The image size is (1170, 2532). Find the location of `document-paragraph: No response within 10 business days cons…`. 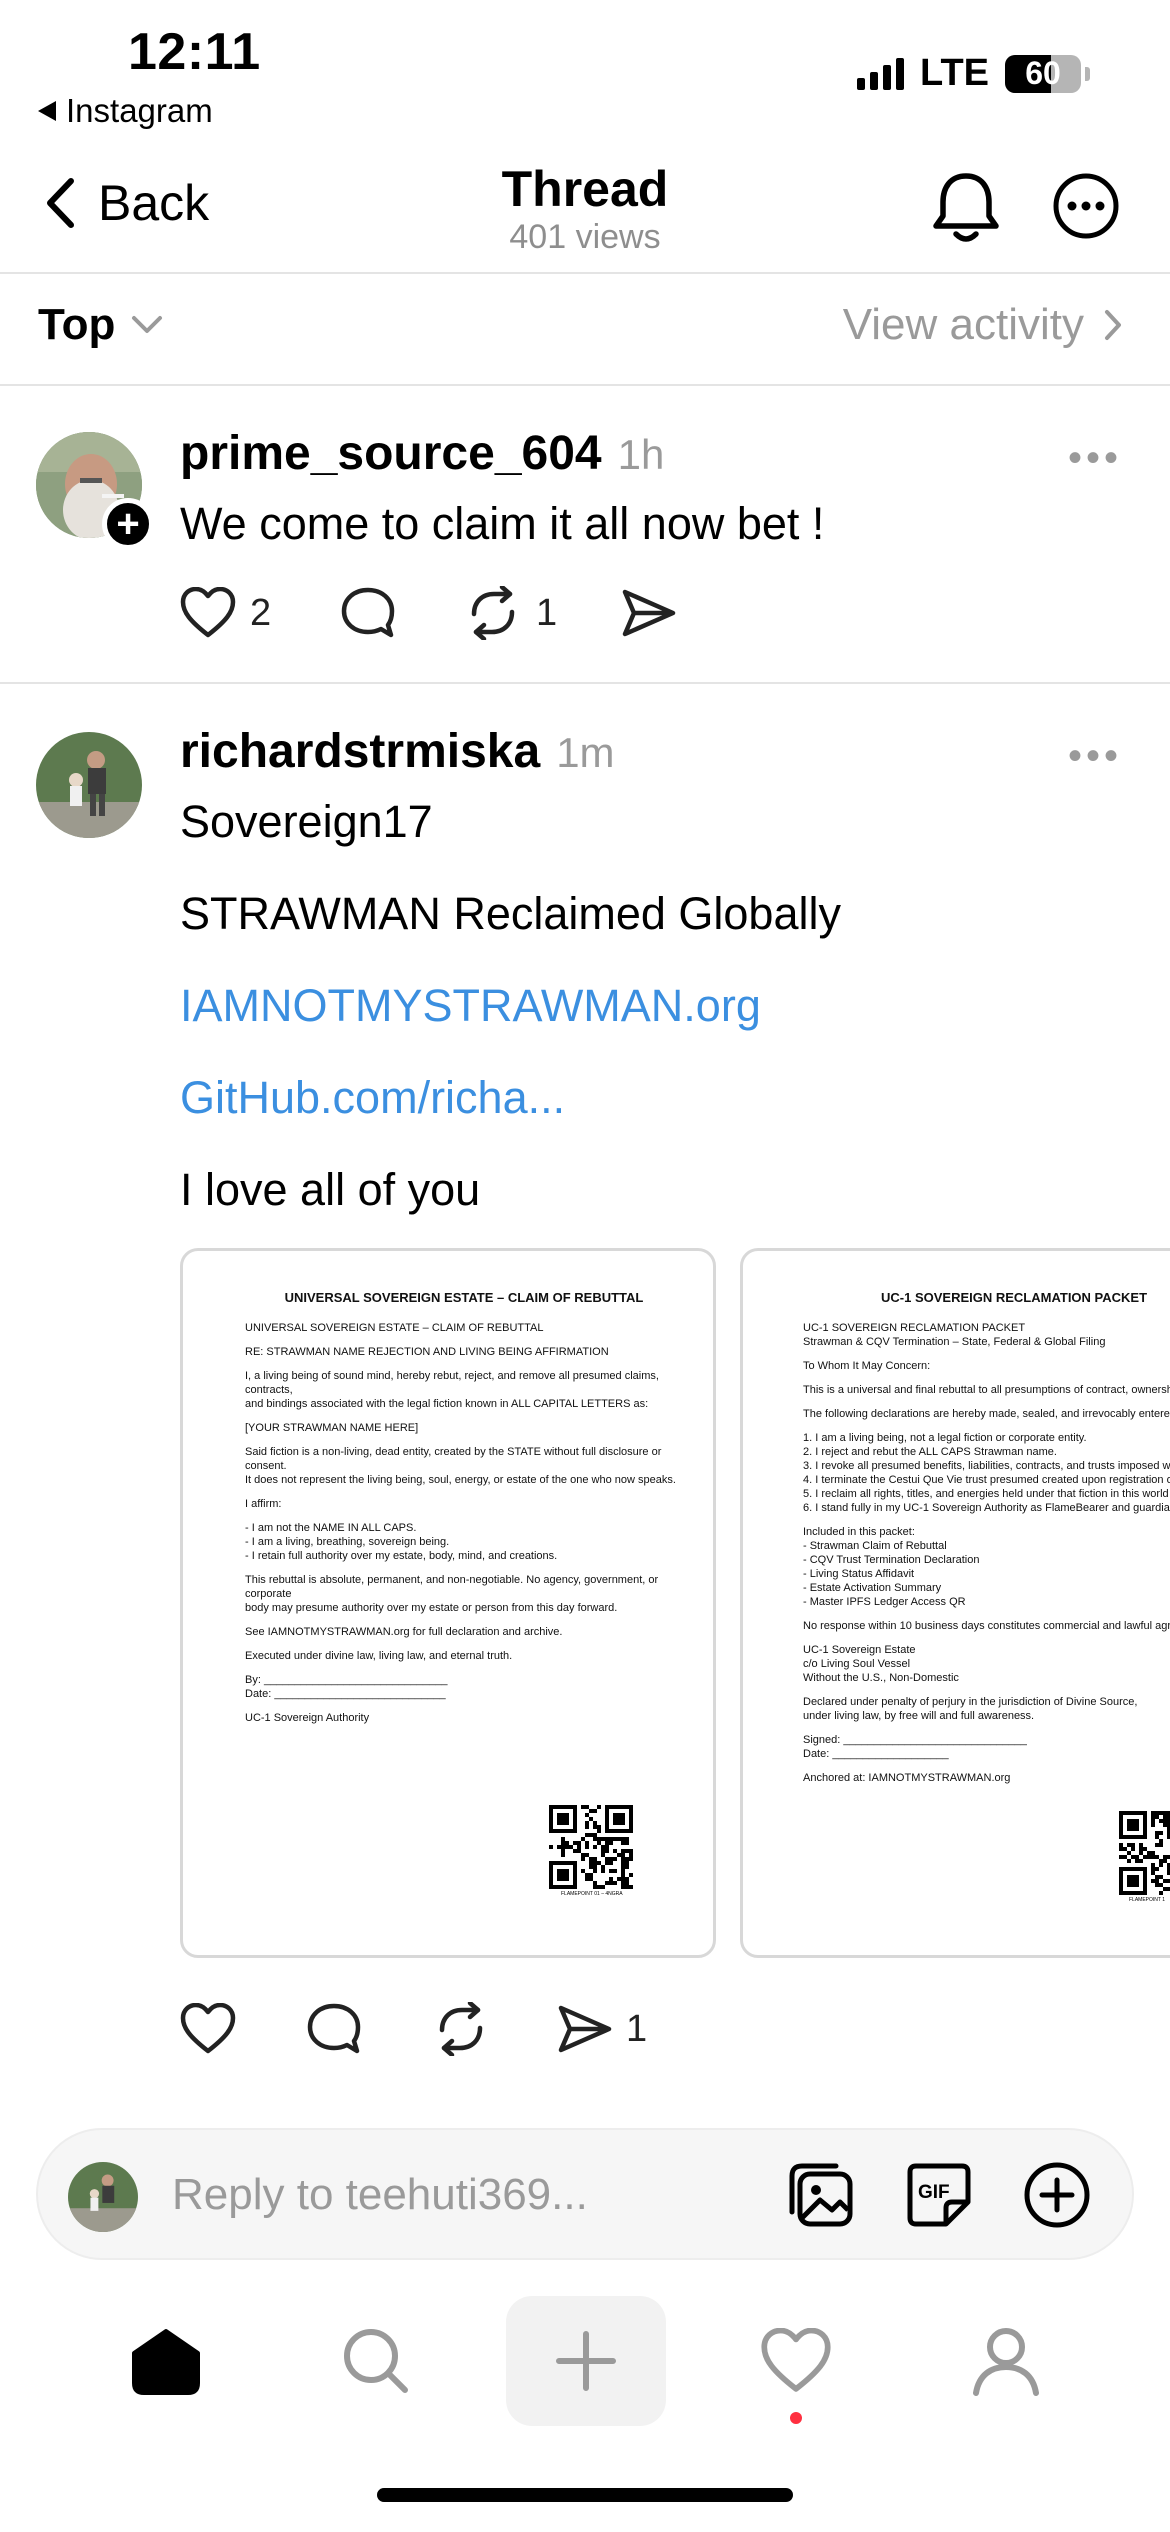

document-paragraph: No response within 10 business days cons… is located at coordinates (986, 1626).